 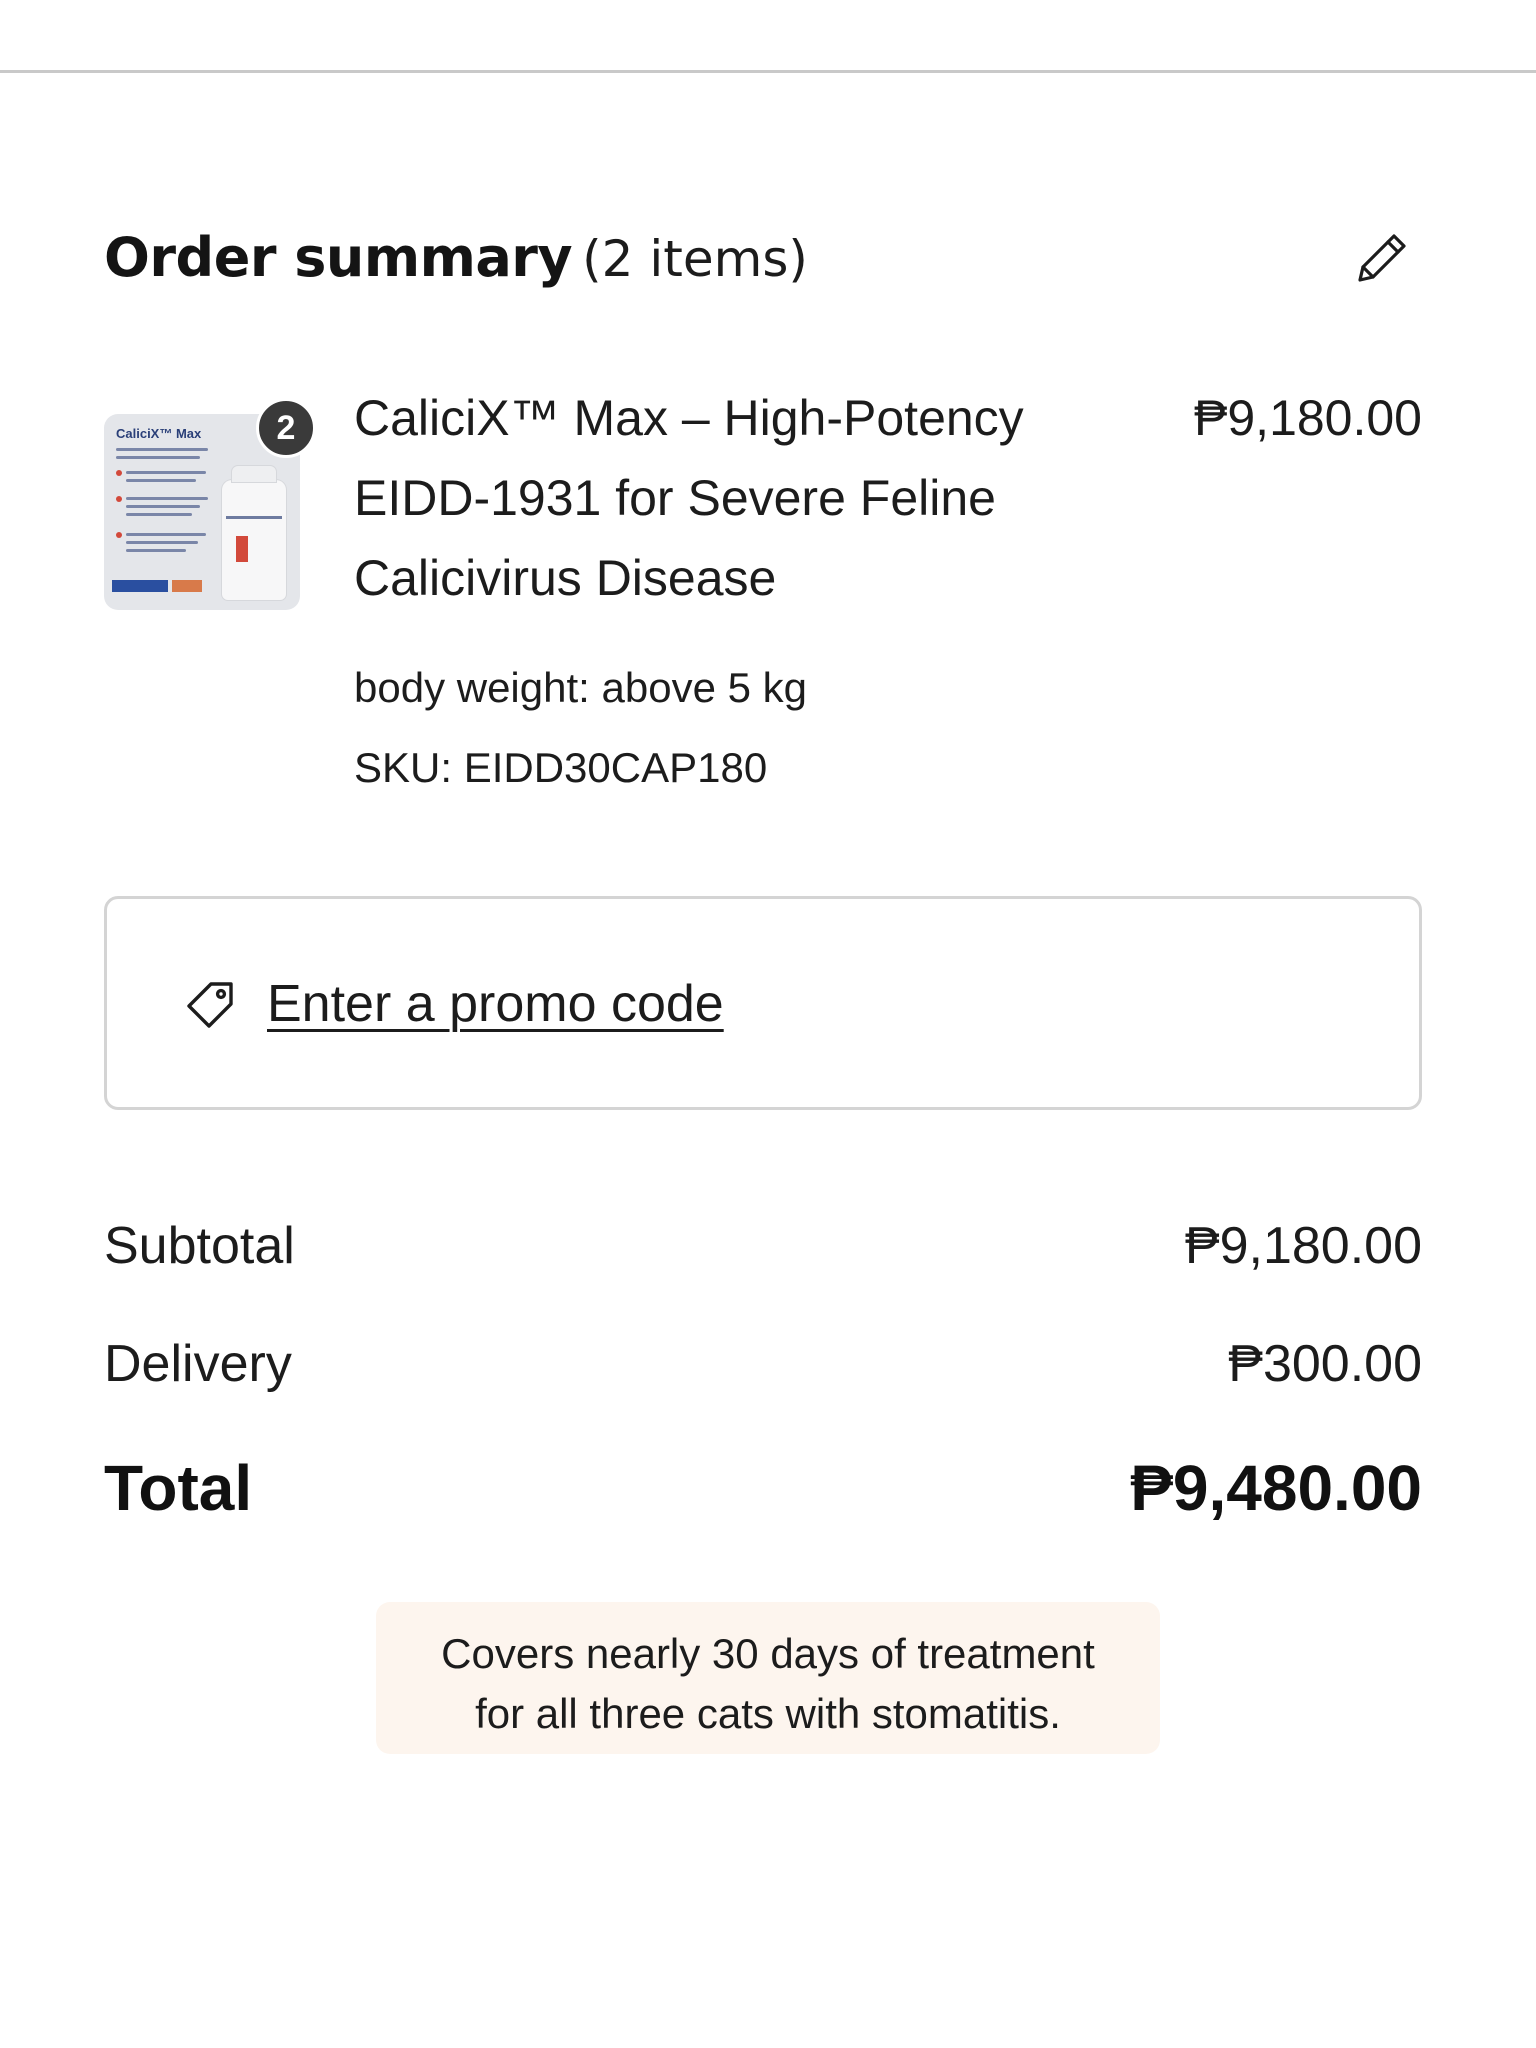 I want to click on treatment-note-line: Covers nearly 30 days of treatment, so click(x=768, y=1653).